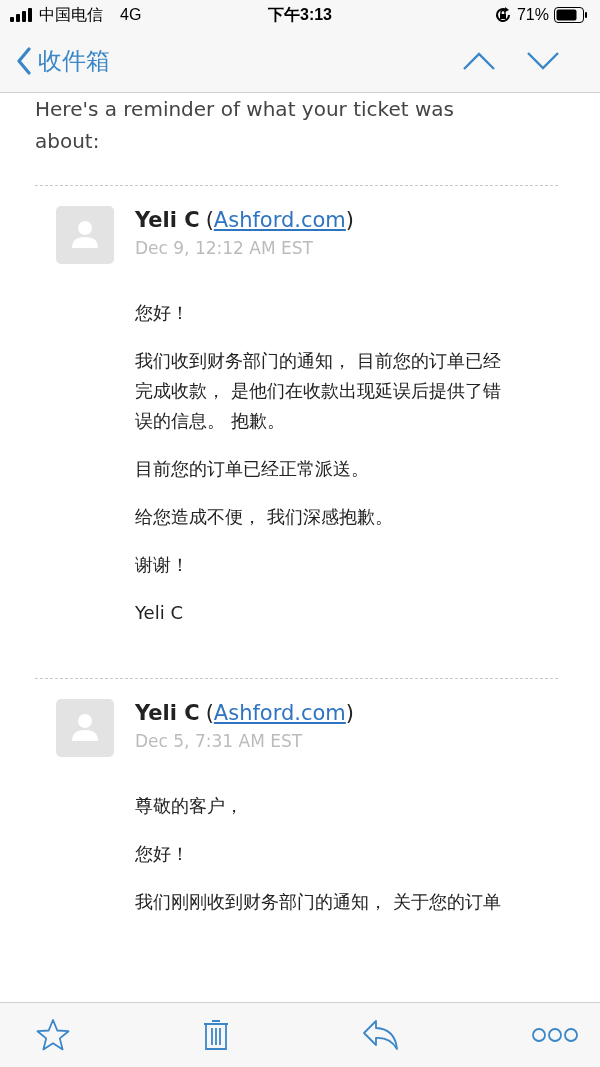  Describe the element at coordinates (318, 391) in the screenshot. I see `message-paragraph: 我们收到财务部门的通知， 目前您的订单已经完成收款， 是他们在收款出现延误后提供了错误的信息。 抱歉。` at that location.